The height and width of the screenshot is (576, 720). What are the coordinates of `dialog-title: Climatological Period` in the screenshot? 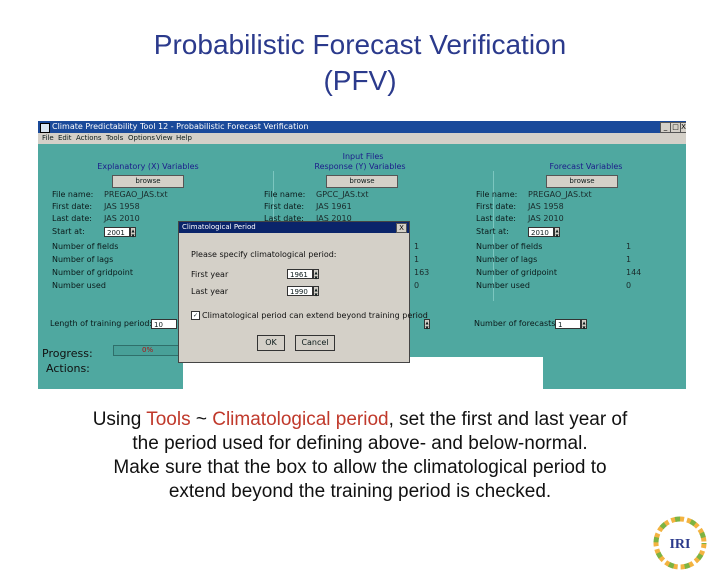 It's located at (219, 227).